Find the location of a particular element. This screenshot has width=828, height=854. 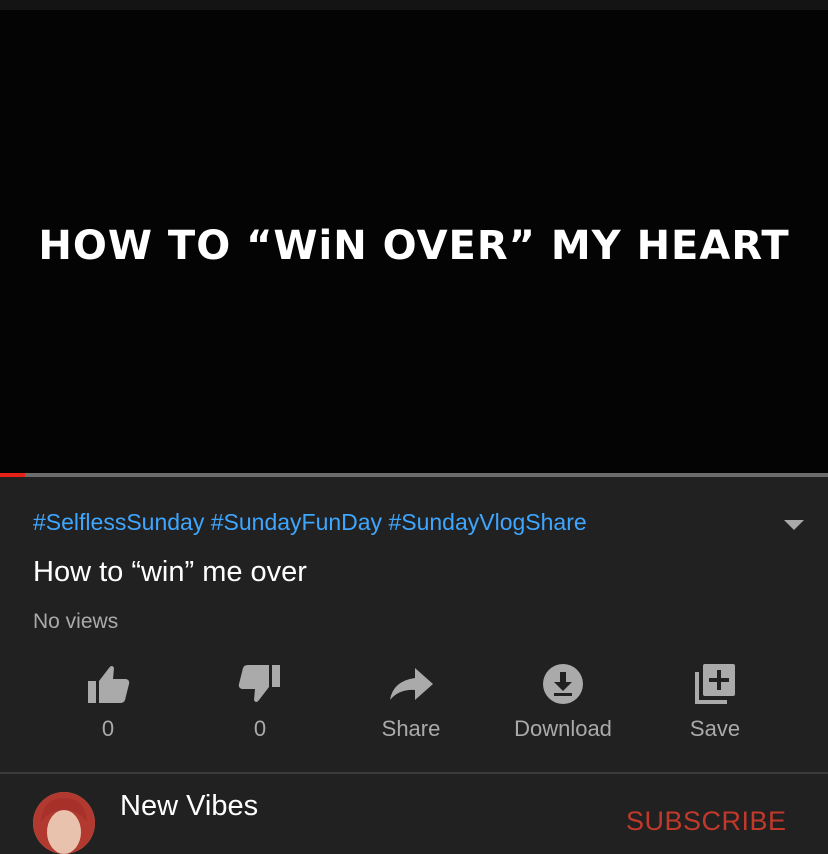

video-overlay-title: HOW TO “WiN OVER” MY HEART is located at coordinates (414, 246).